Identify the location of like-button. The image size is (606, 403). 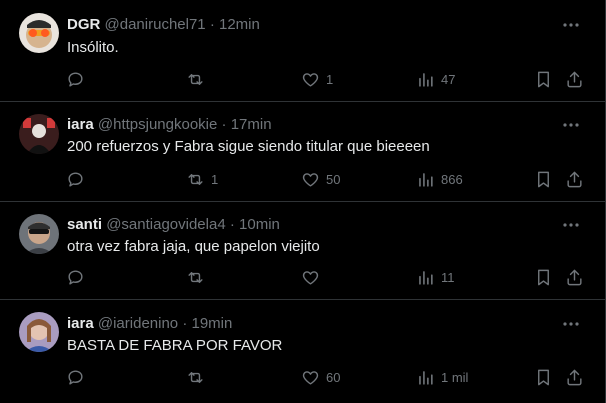
(313, 277).